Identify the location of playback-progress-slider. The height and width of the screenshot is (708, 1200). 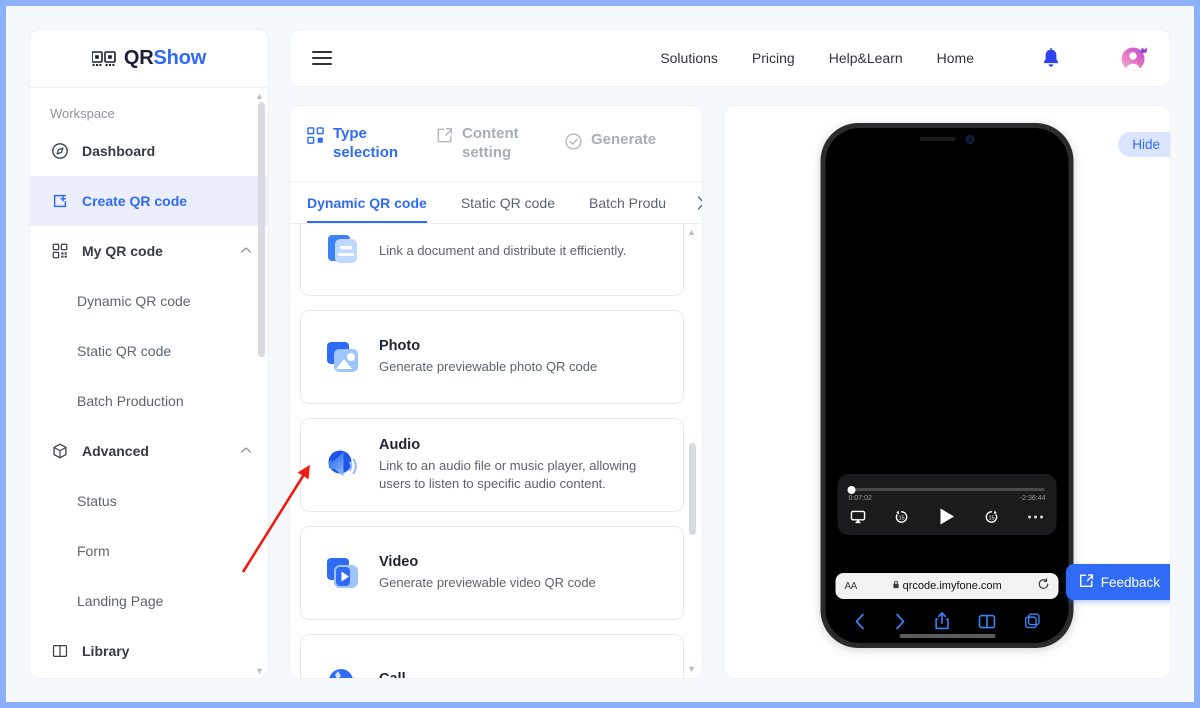
(946, 489).